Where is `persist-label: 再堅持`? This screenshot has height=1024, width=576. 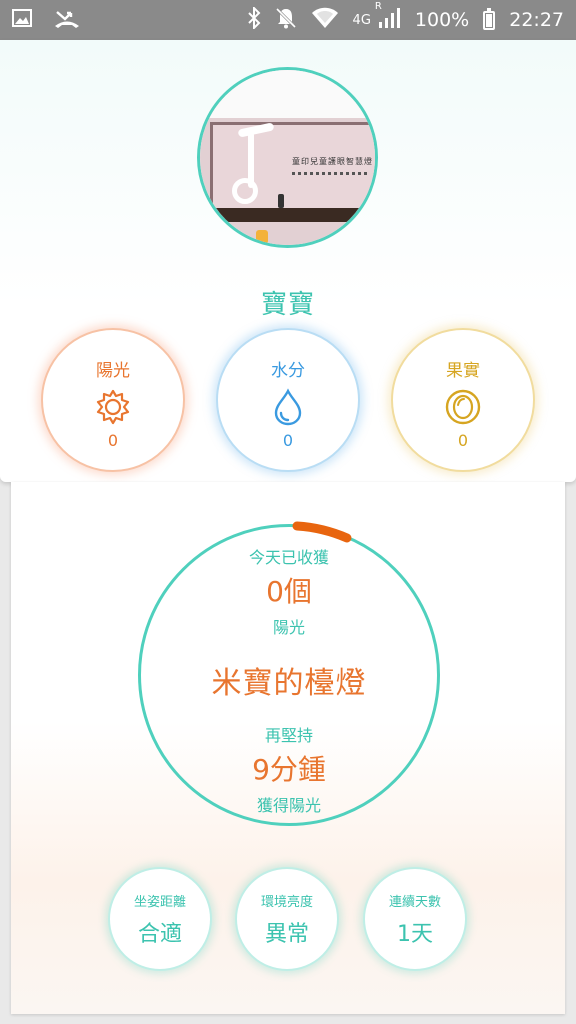
persist-label: 再堅持 is located at coordinates (288, 735).